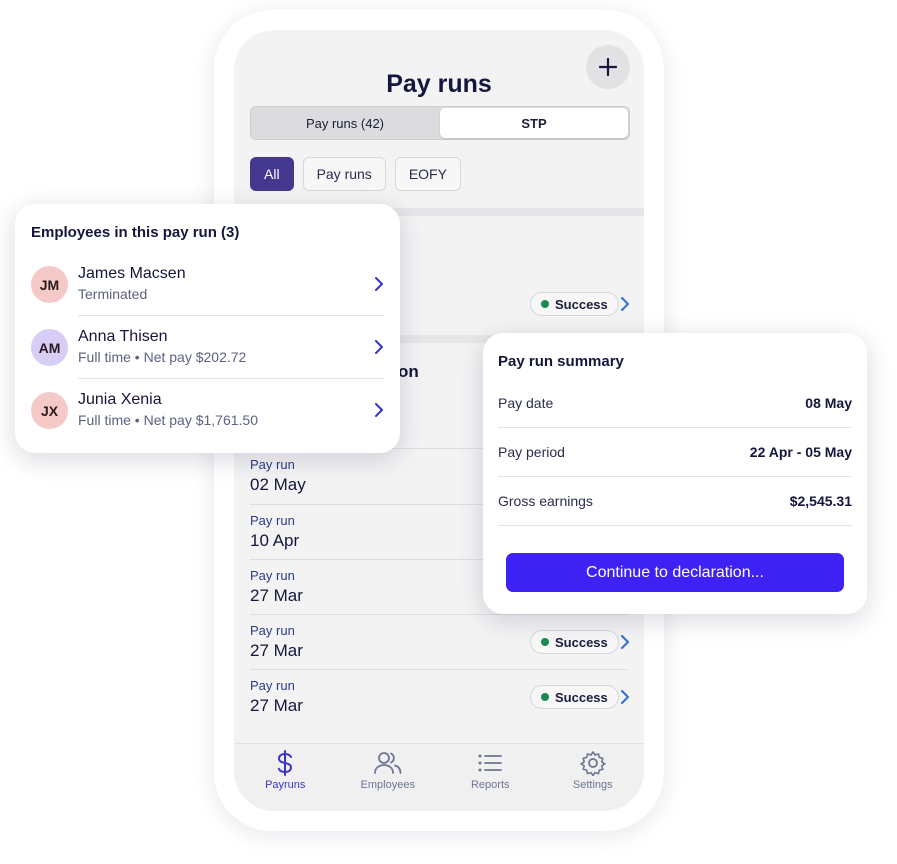 The image size is (897, 864). What do you see at coordinates (49, 347) in the screenshot?
I see `avatar: AM` at bounding box center [49, 347].